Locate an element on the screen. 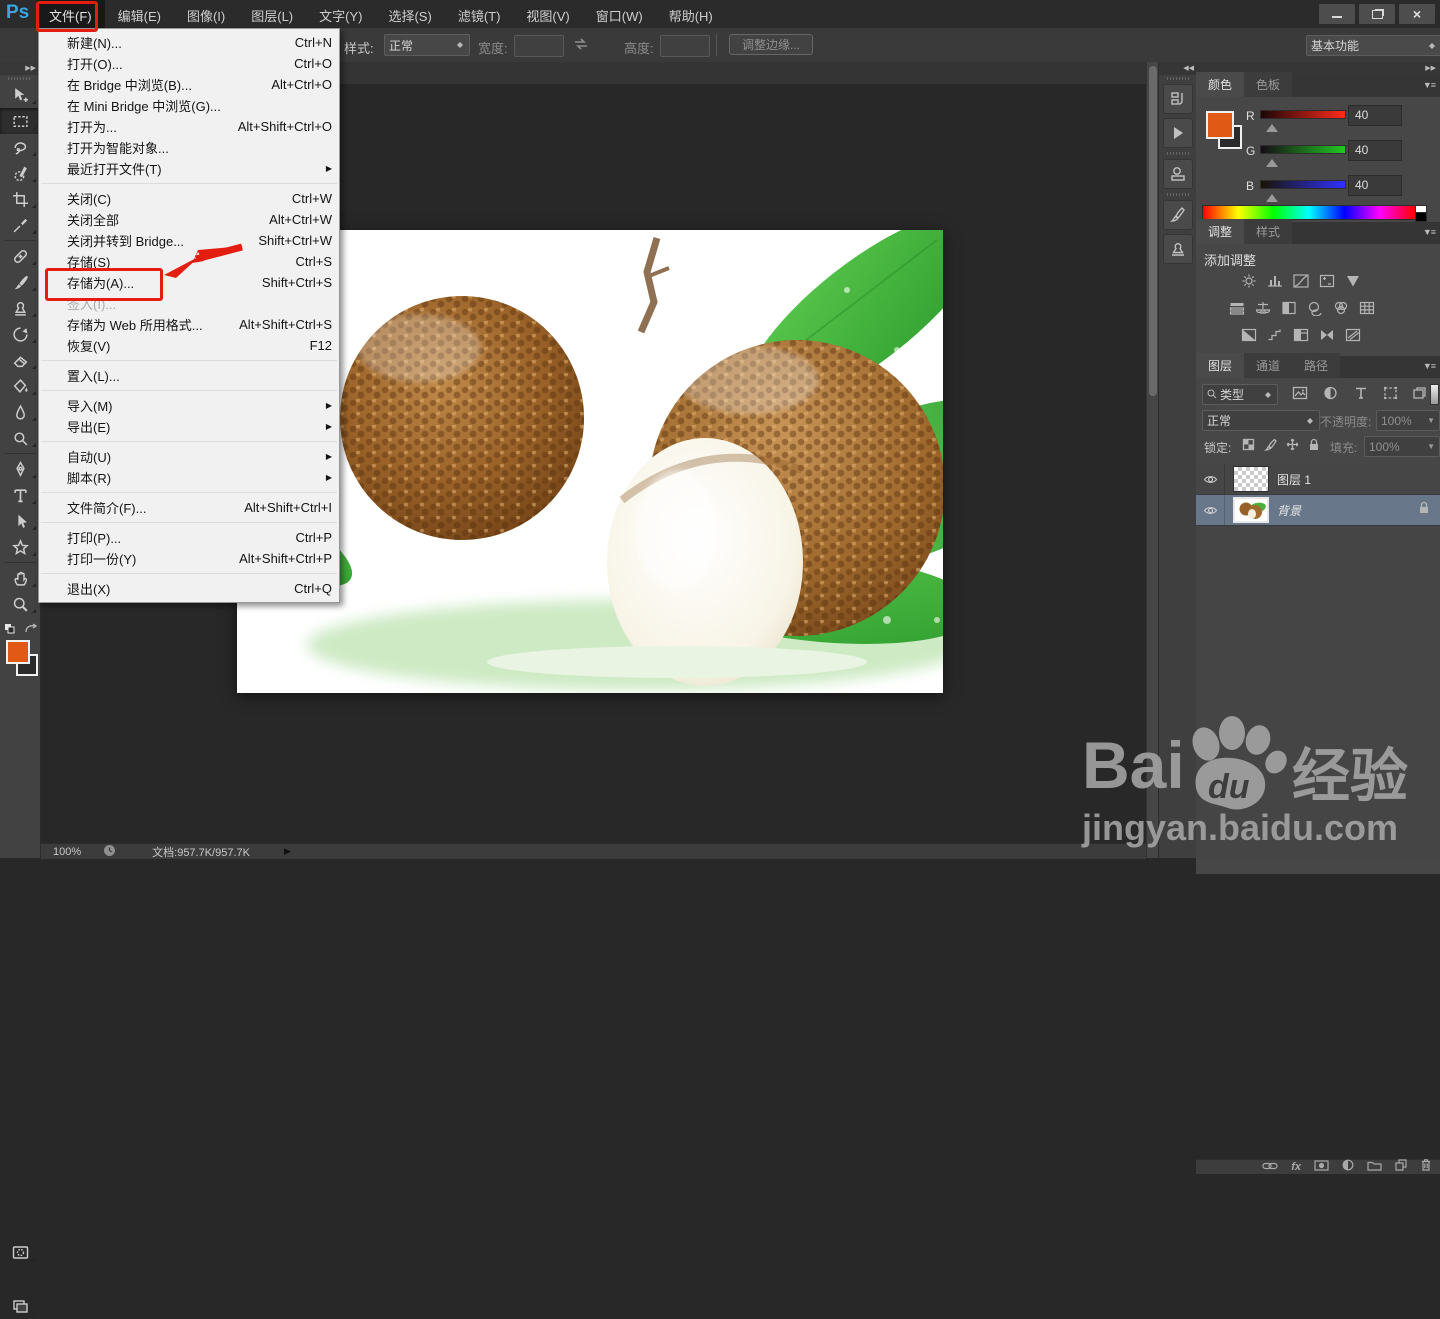 The image size is (1440, 1319). file-menu-item-14: 恢复(V) F12 is located at coordinates (189, 345).